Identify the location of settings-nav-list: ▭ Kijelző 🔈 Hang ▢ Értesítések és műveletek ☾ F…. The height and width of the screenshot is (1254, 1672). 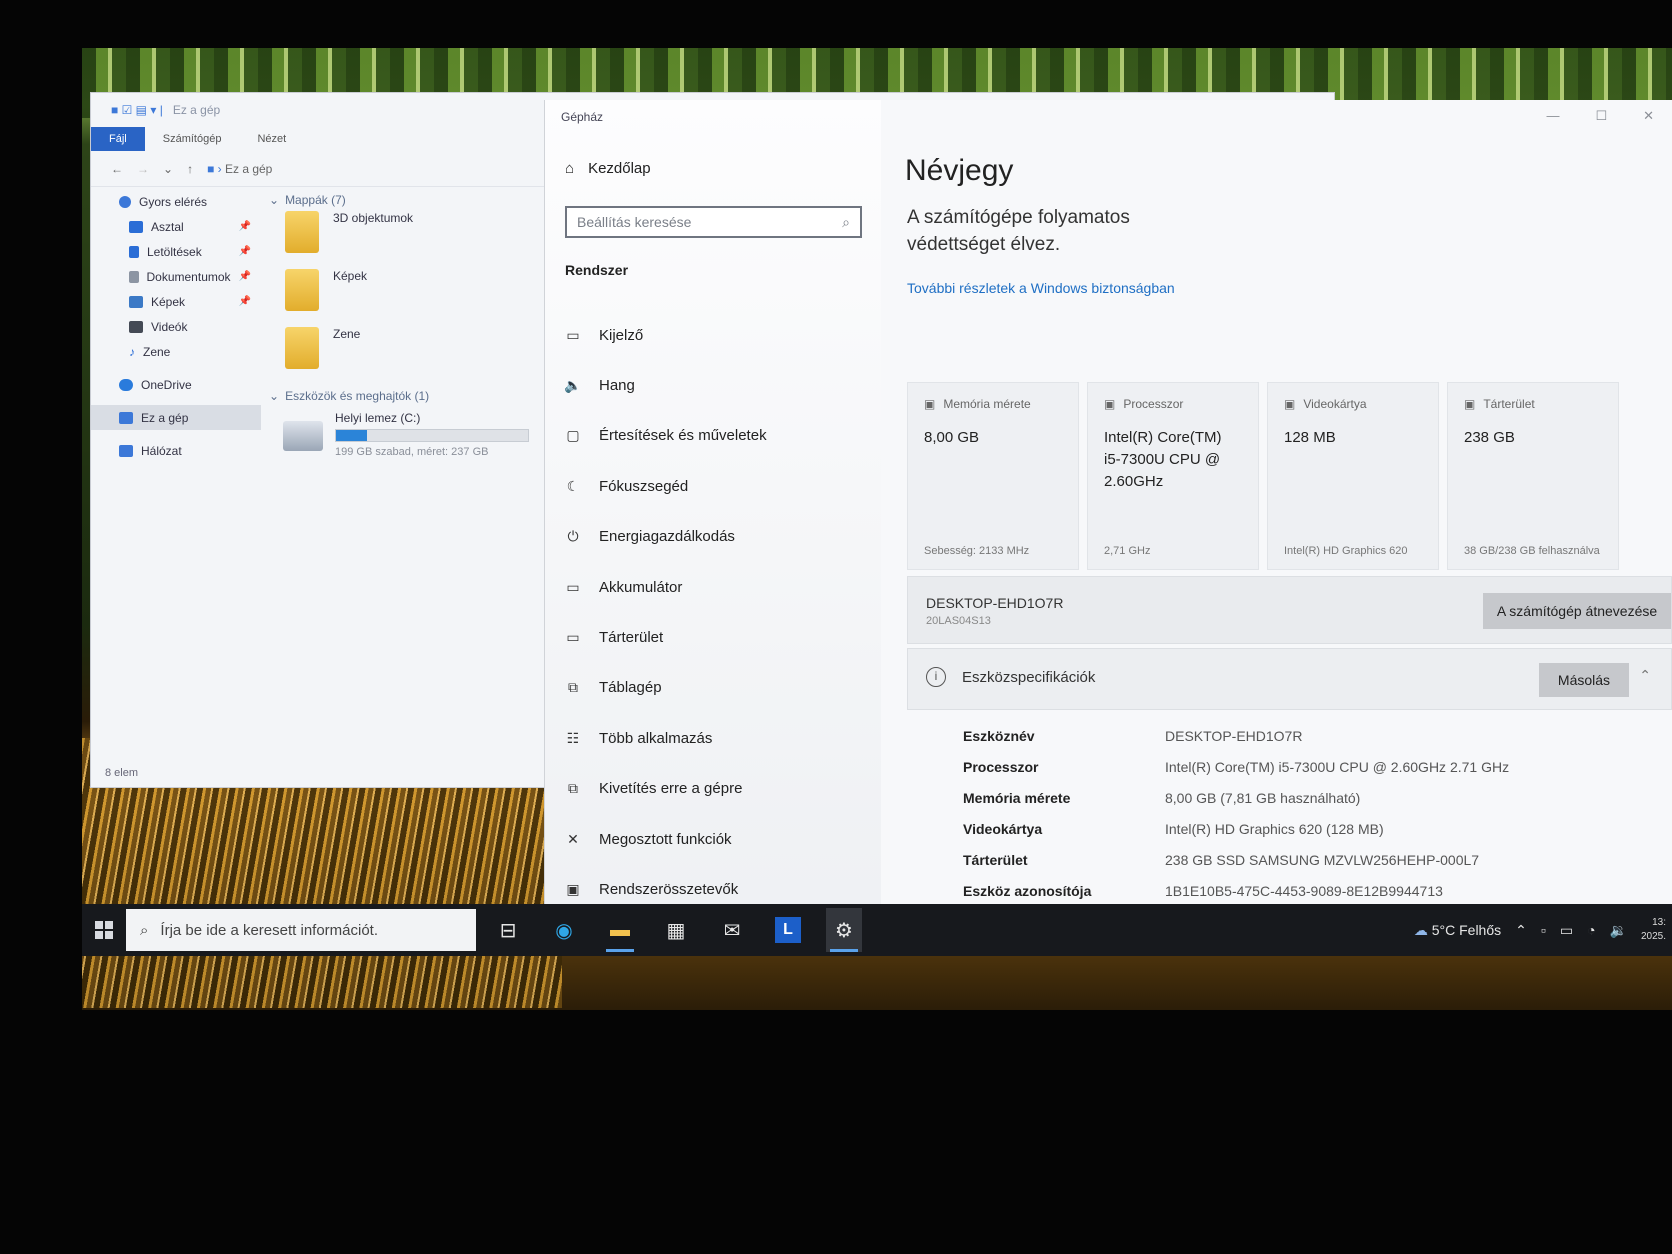
(714, 612).